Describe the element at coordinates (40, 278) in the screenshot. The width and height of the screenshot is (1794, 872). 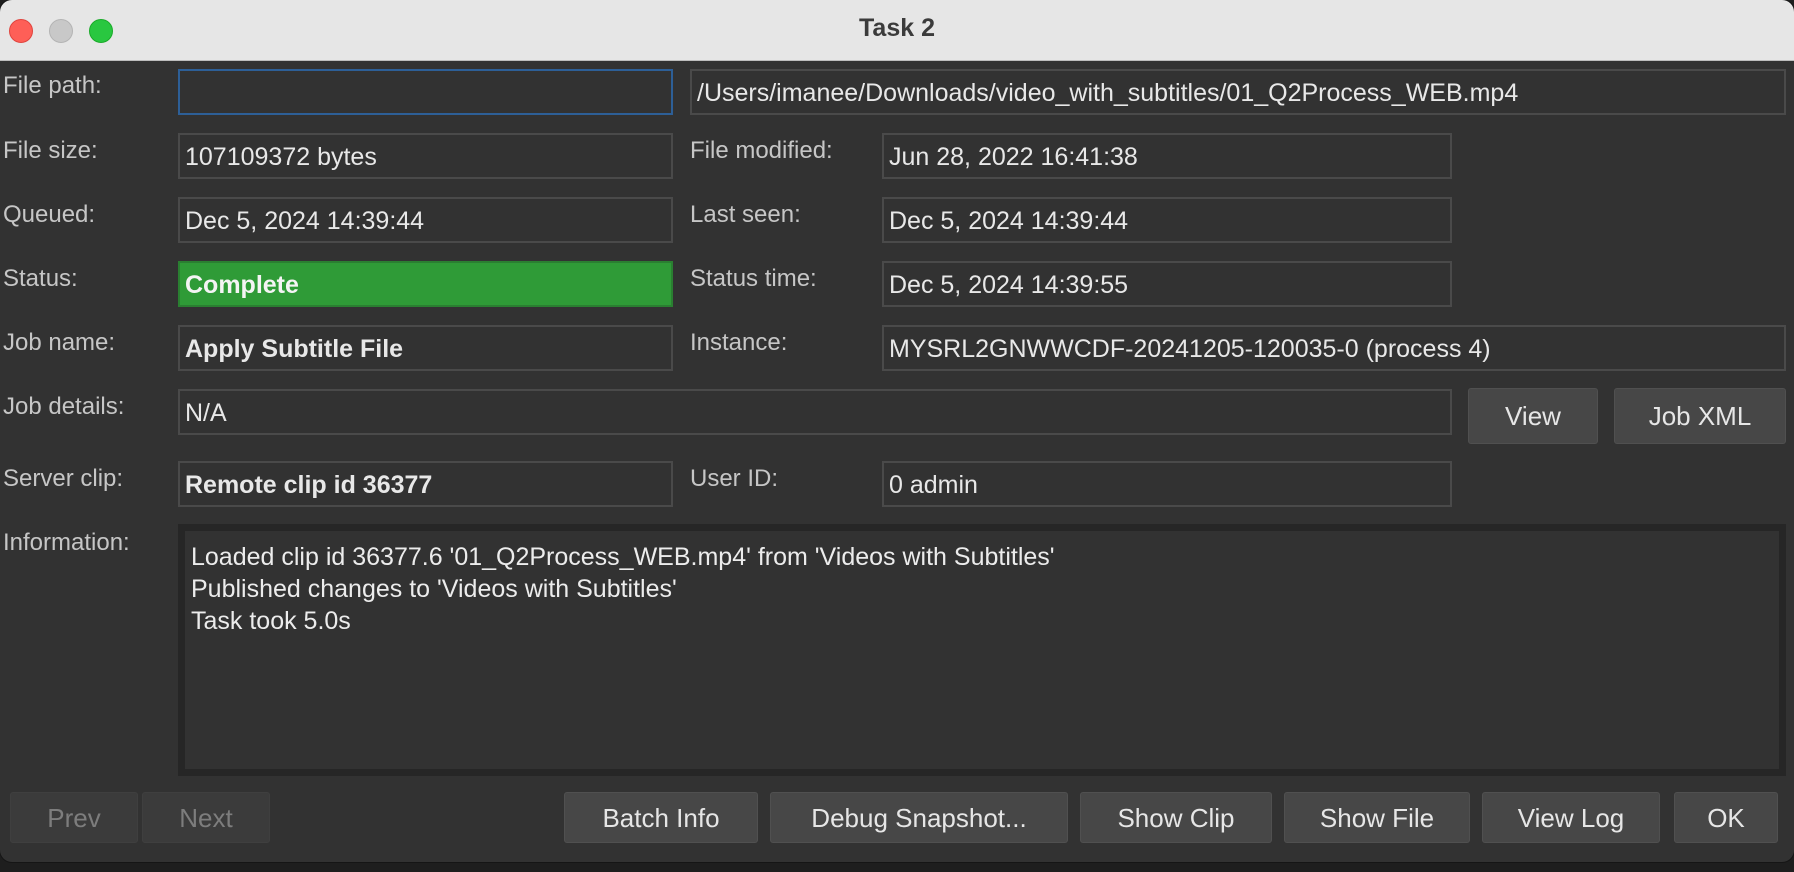
I see `status-label: Status:` at that location.